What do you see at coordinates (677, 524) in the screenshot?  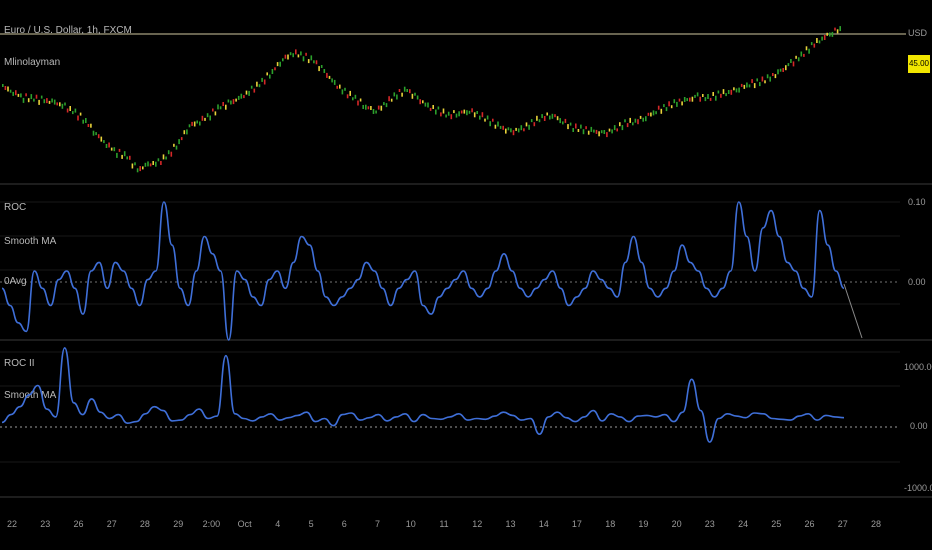 I see `x-tick-label: 20` at bounding box center [677, 524].